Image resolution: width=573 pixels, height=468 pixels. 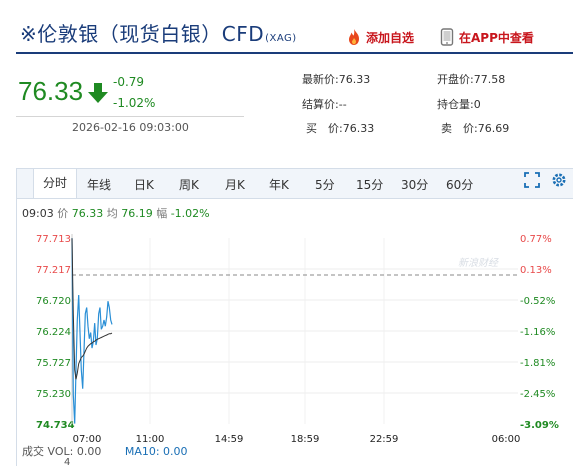 I want to click on settle-price-field: 结算价:--, so click(x=324, y=104).